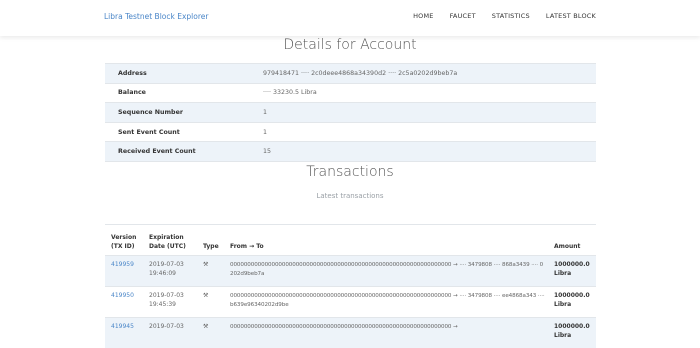 This screenshot has height=348, width=700. What do you see at coordinates (350, 172) in the screenshot?
I see `transactions-title: Transactions` at bounding box center [350, 172].